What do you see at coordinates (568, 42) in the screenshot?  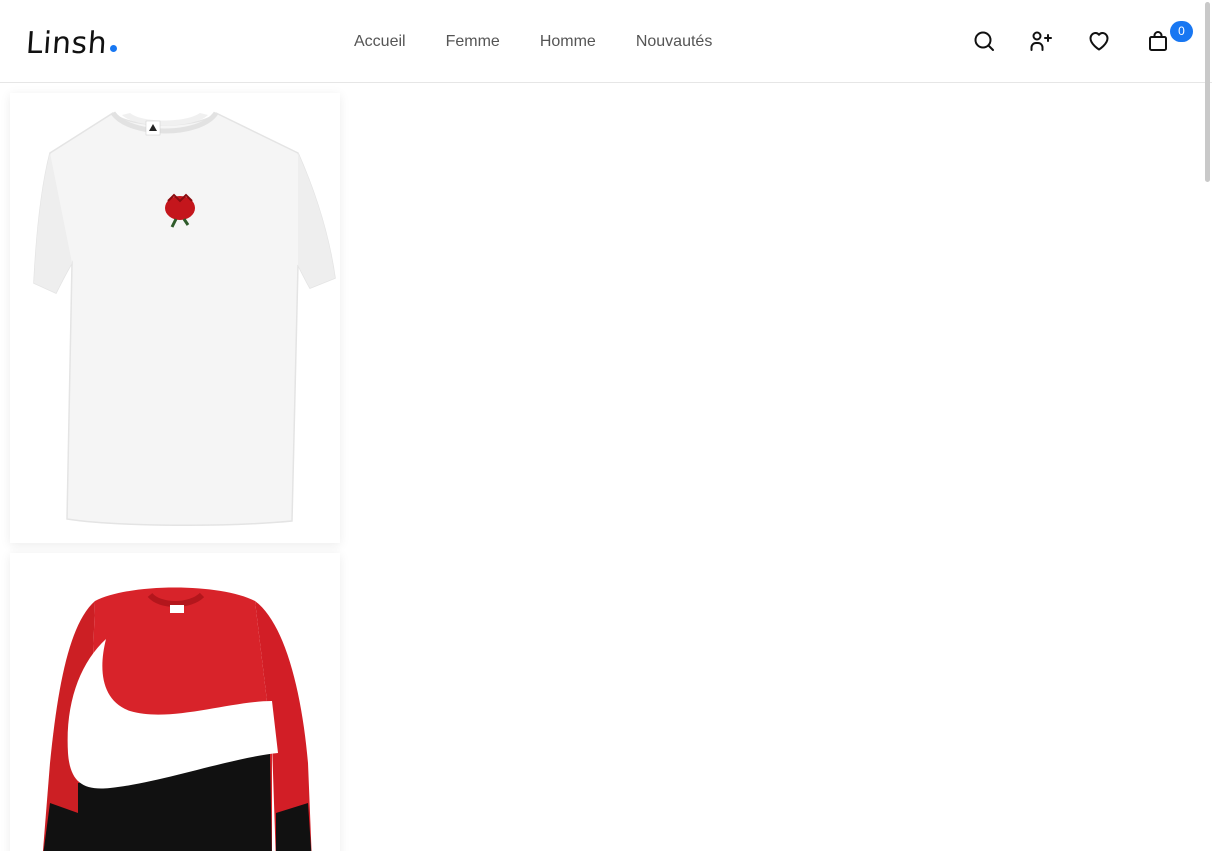 I see `nav-item-homme: Homme` at bounding box center [568, 42].